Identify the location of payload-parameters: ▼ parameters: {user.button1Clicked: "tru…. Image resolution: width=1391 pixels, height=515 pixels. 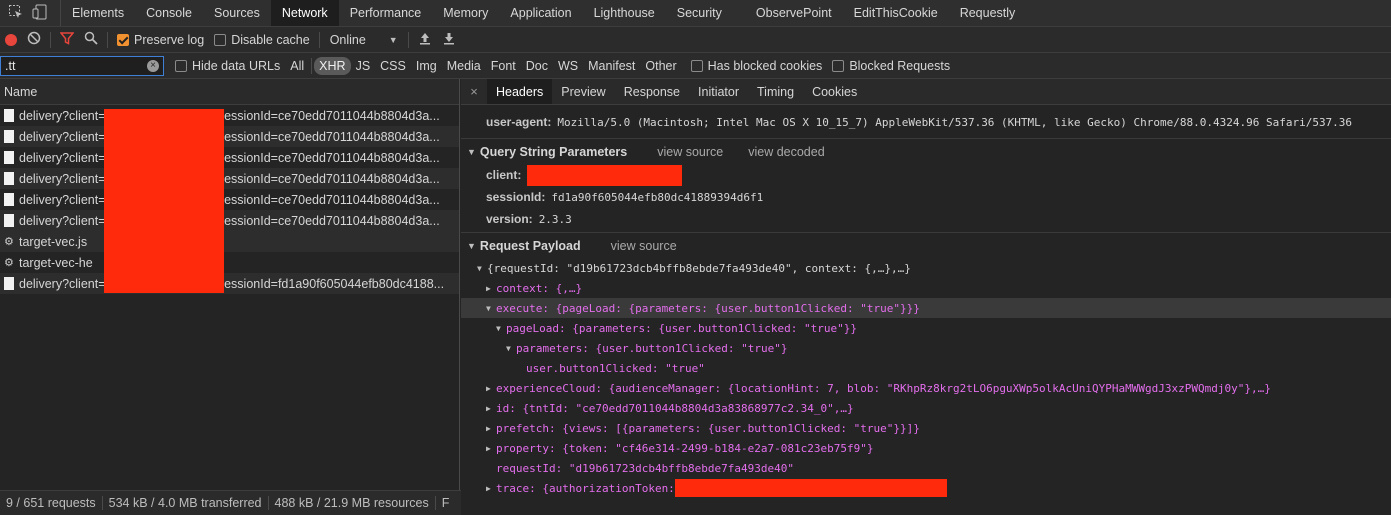
(926, 348).